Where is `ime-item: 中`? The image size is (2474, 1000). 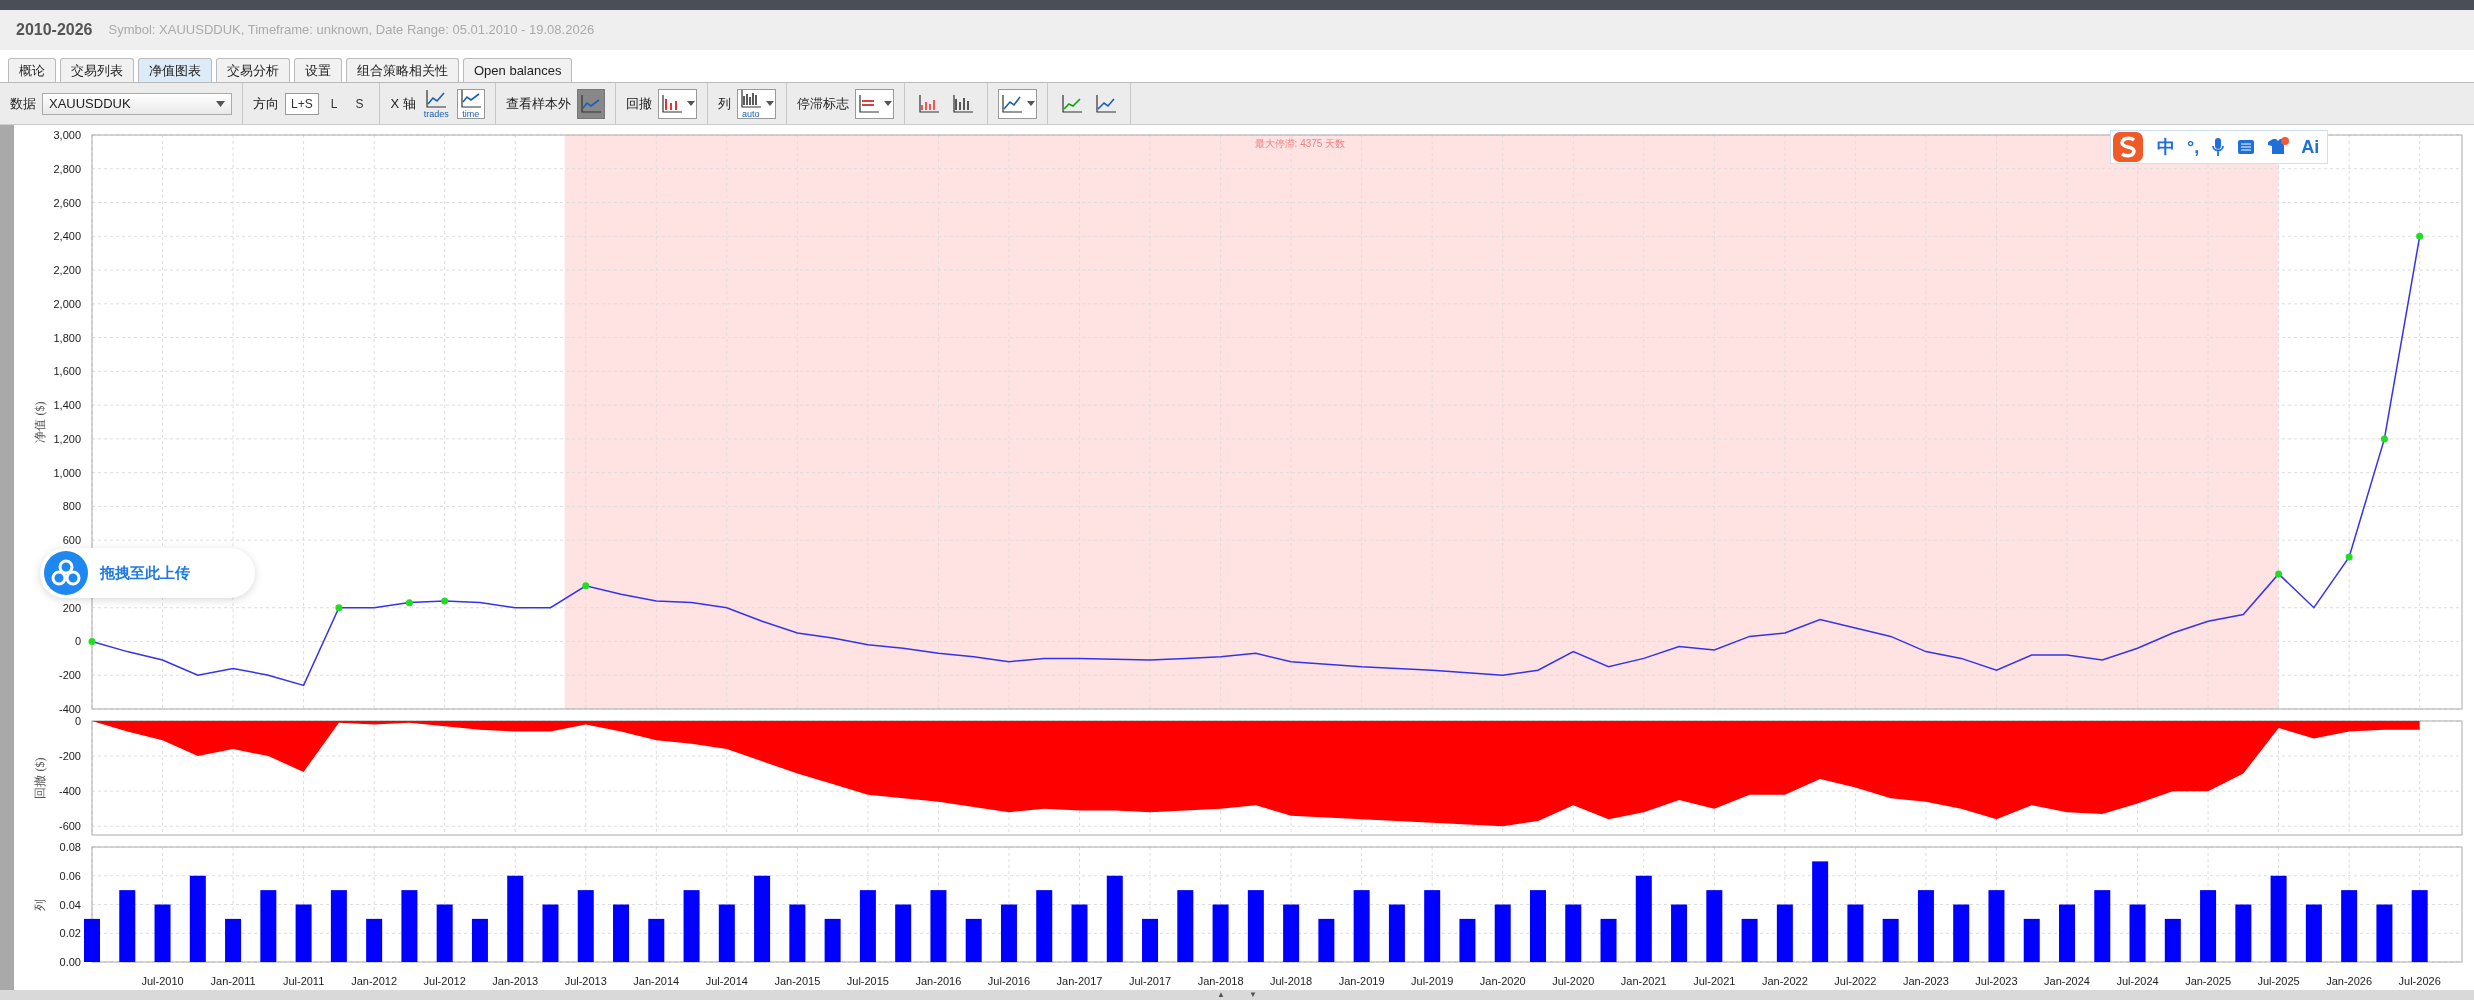 ime-item: 中 is located at coordinates (2166, 147).